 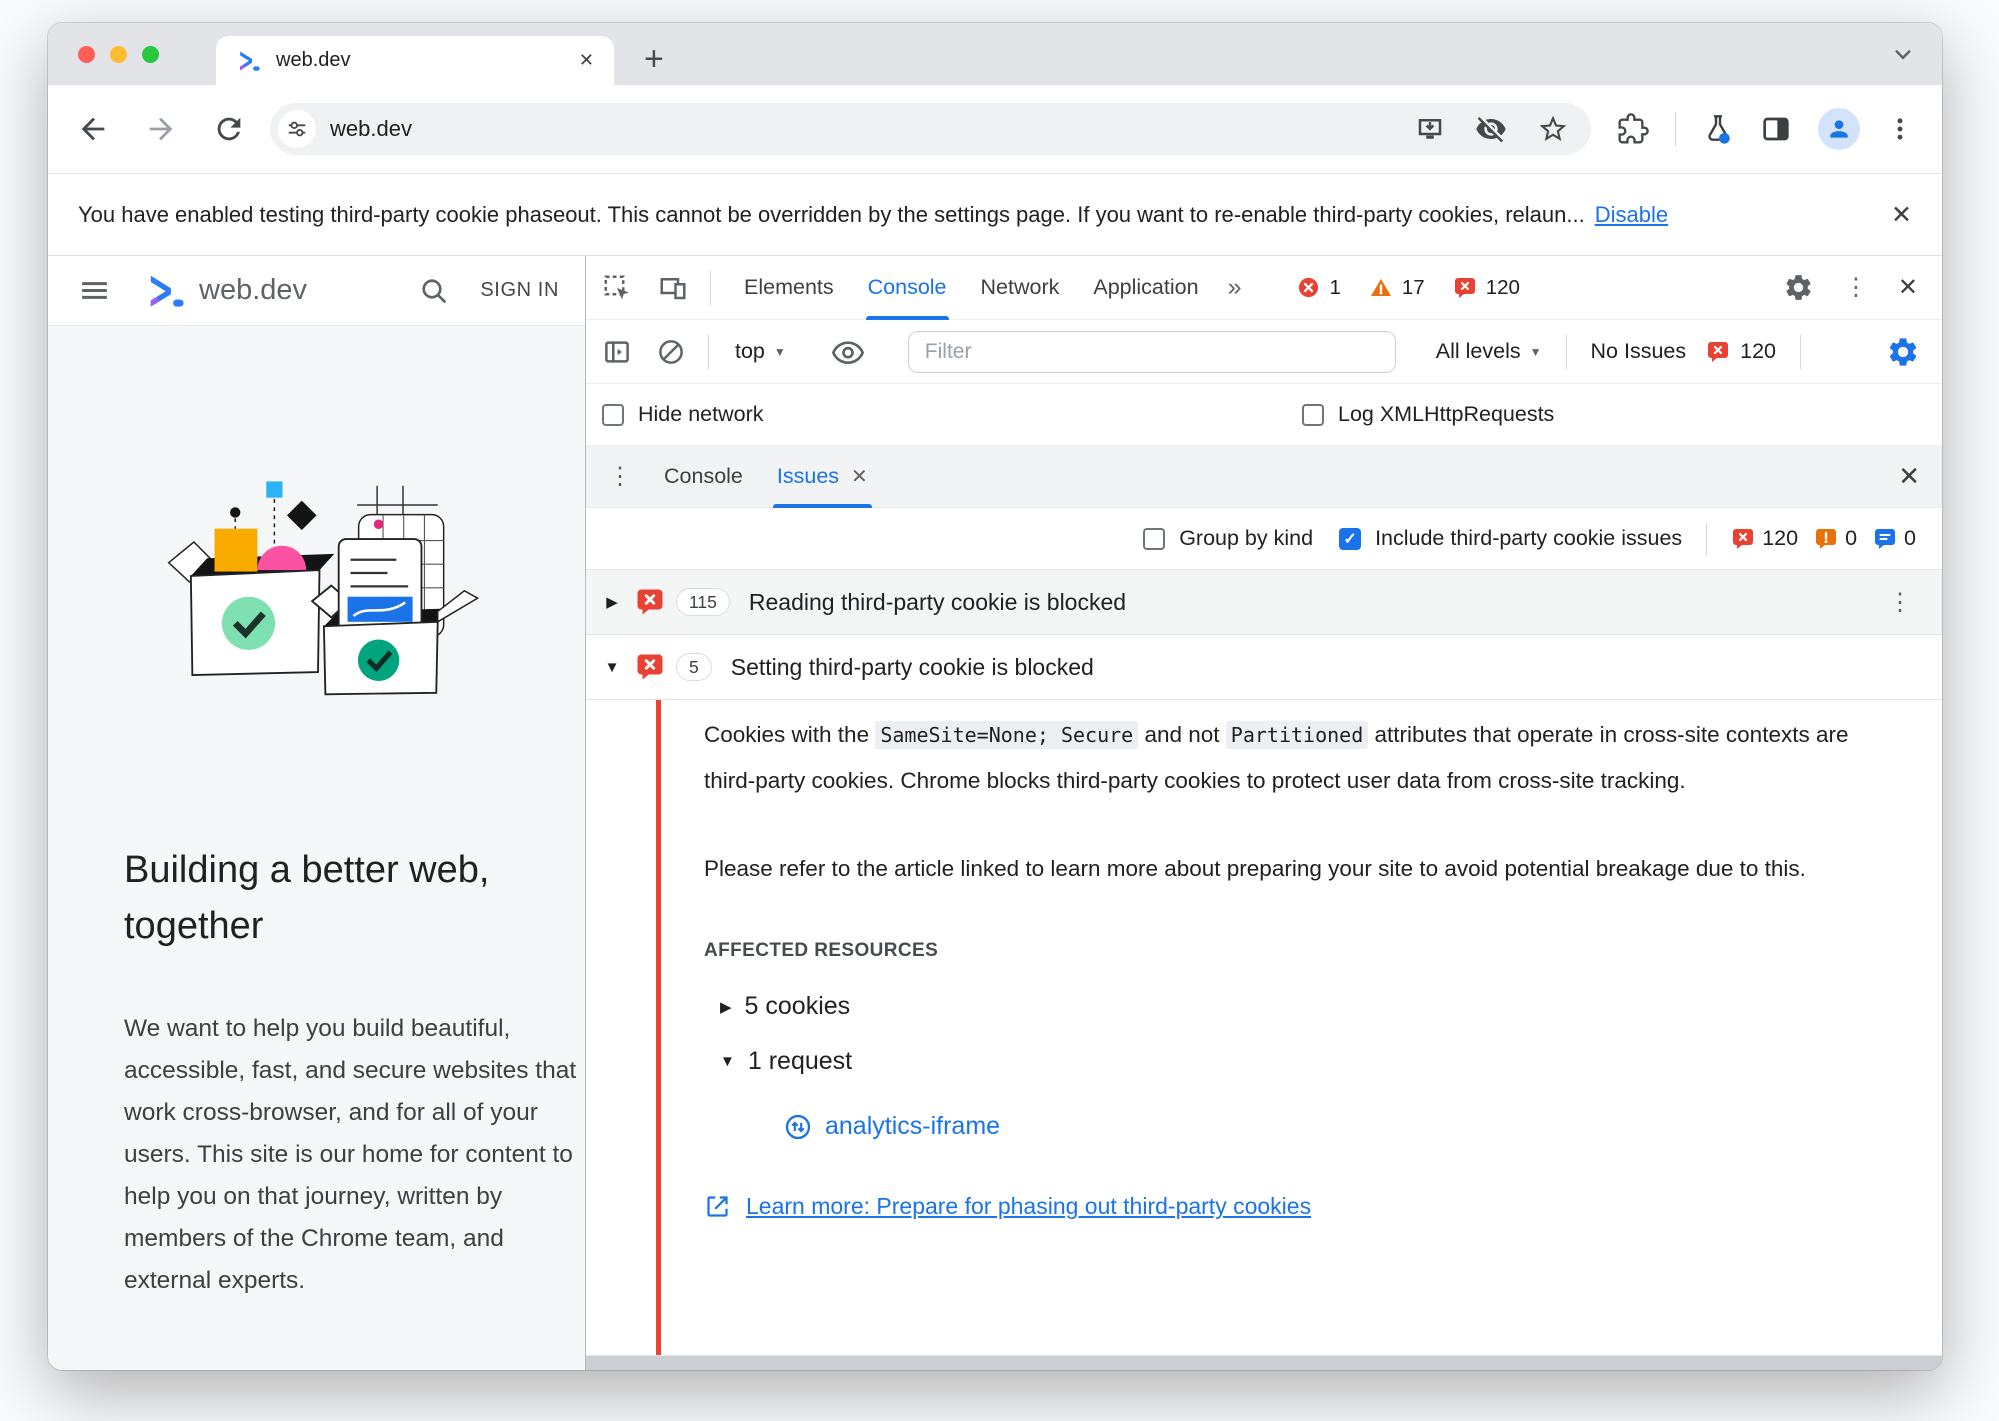 I want to click on hide-network-checkbox, so click(x=613, y=414).